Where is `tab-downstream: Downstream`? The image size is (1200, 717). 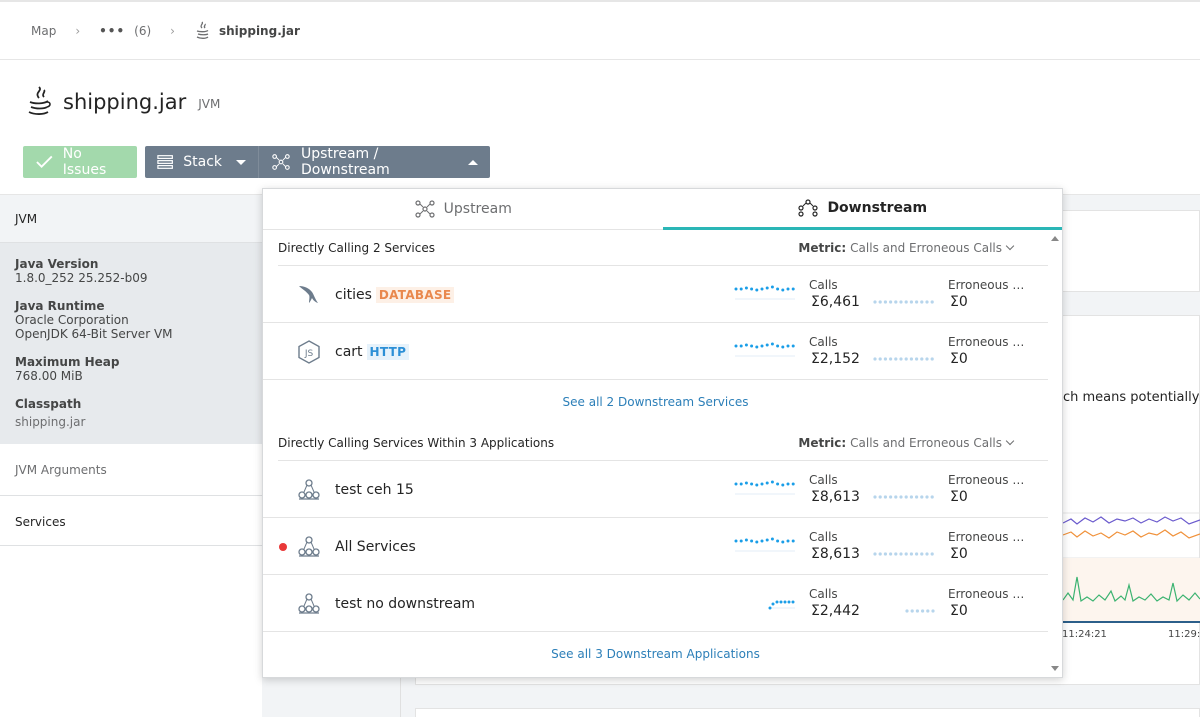
tab-downstream: Downstream is located at coordinates (862, 209).